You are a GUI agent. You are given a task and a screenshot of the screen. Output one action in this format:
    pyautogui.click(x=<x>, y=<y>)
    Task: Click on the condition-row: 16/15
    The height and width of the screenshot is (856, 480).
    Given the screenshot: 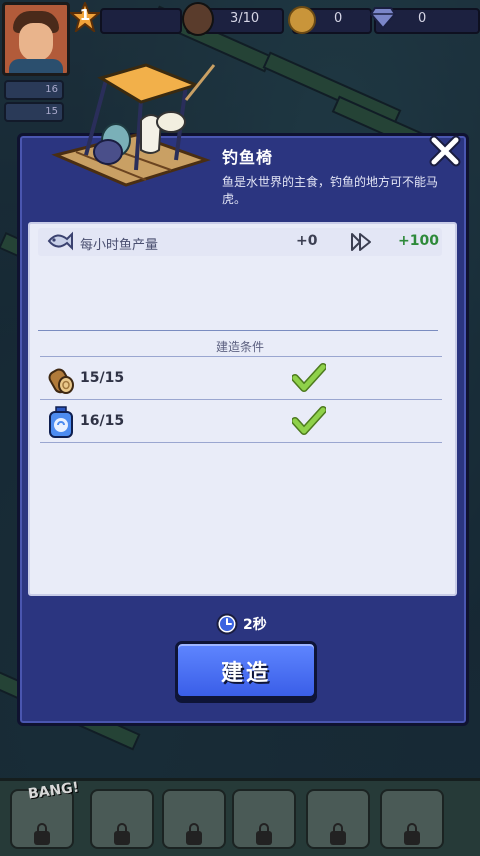 What is the action you would take?
    pyautogui.click(x=240, y=422)
    